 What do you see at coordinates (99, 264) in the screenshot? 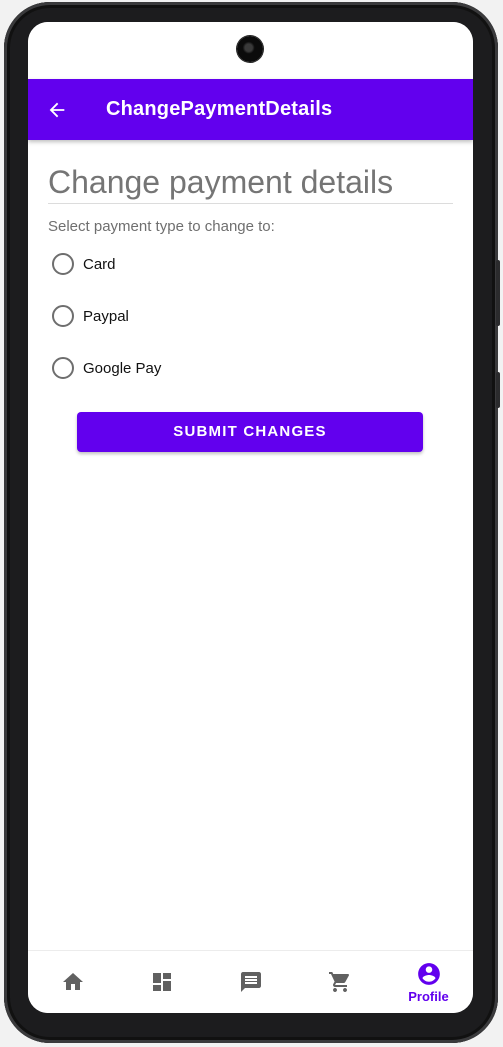
I see `radio-label: Card` at bounding box center [99, 264].